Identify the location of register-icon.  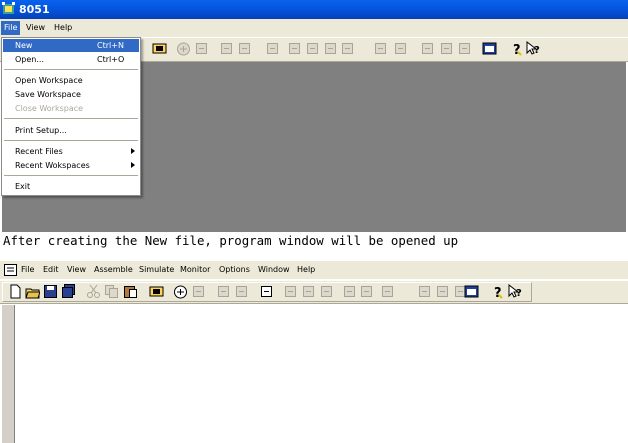
(347, 48).